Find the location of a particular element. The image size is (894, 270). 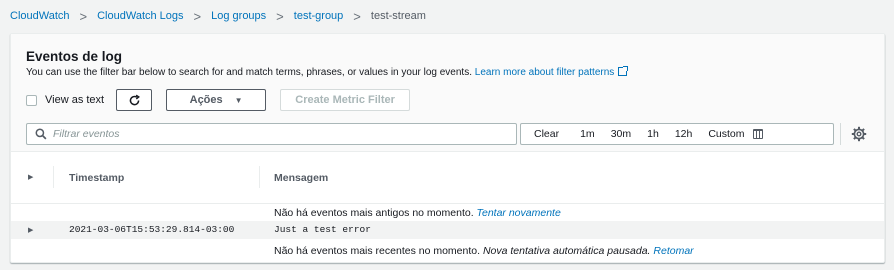

newer-status: Nova tentativa automática pausada. is located at coordinates (566, 251).